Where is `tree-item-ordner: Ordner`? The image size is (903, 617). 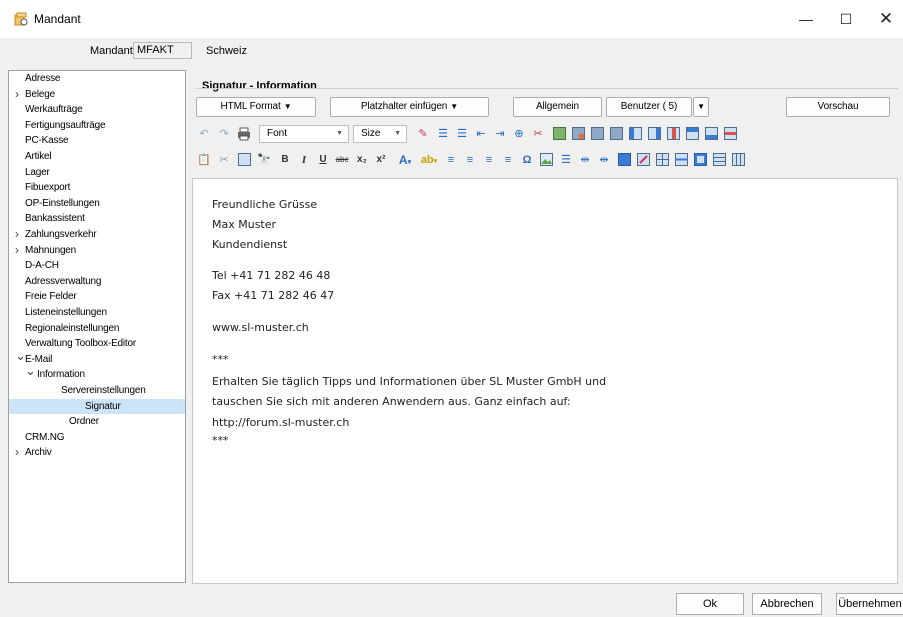 tree-item-ordner: Ordner is located at coordinates (84, 421).